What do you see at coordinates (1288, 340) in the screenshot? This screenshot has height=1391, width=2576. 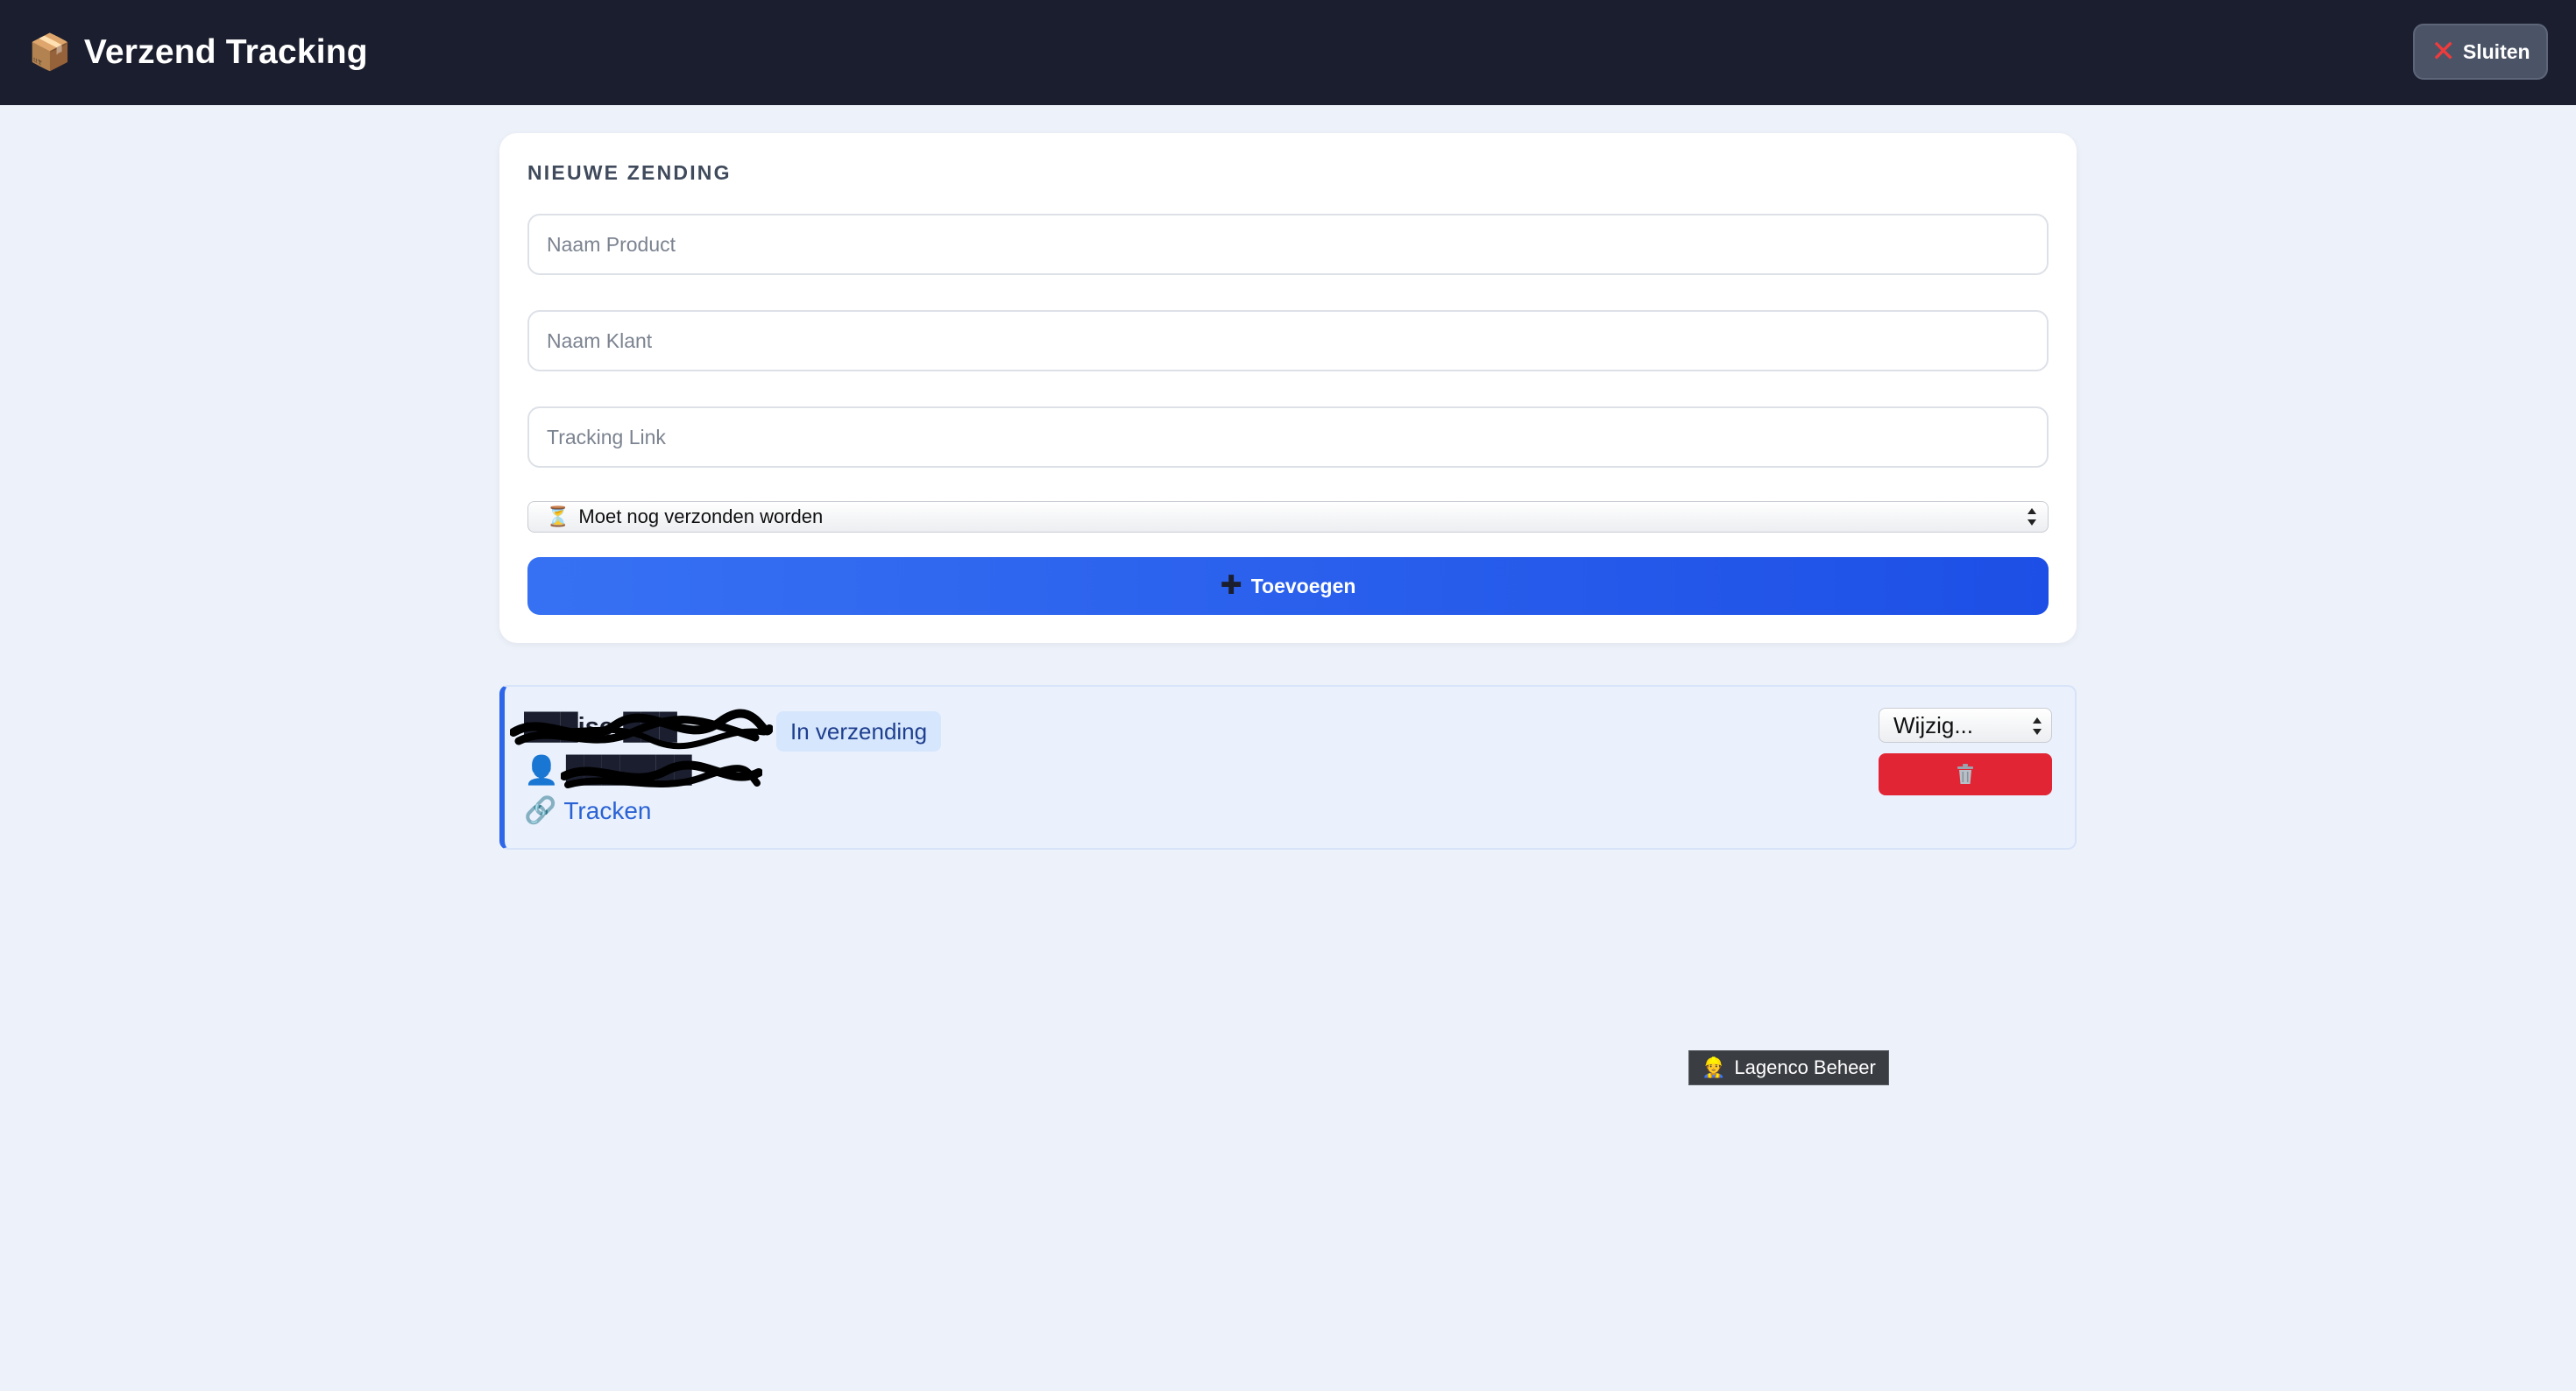 I see `customer-name-input` at bounding box center [1288, 340].